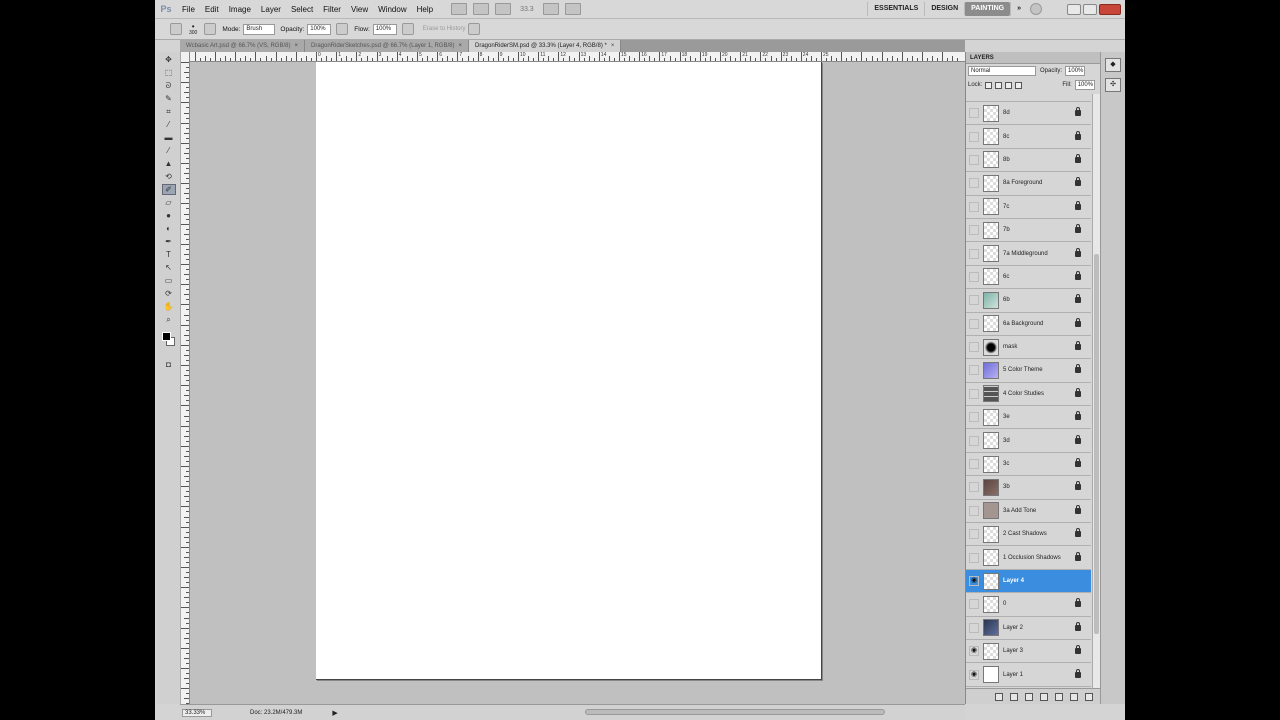 This screenshot has height=720, width=1280. I want to click on layer-row: 3b, so click(1028, 488).